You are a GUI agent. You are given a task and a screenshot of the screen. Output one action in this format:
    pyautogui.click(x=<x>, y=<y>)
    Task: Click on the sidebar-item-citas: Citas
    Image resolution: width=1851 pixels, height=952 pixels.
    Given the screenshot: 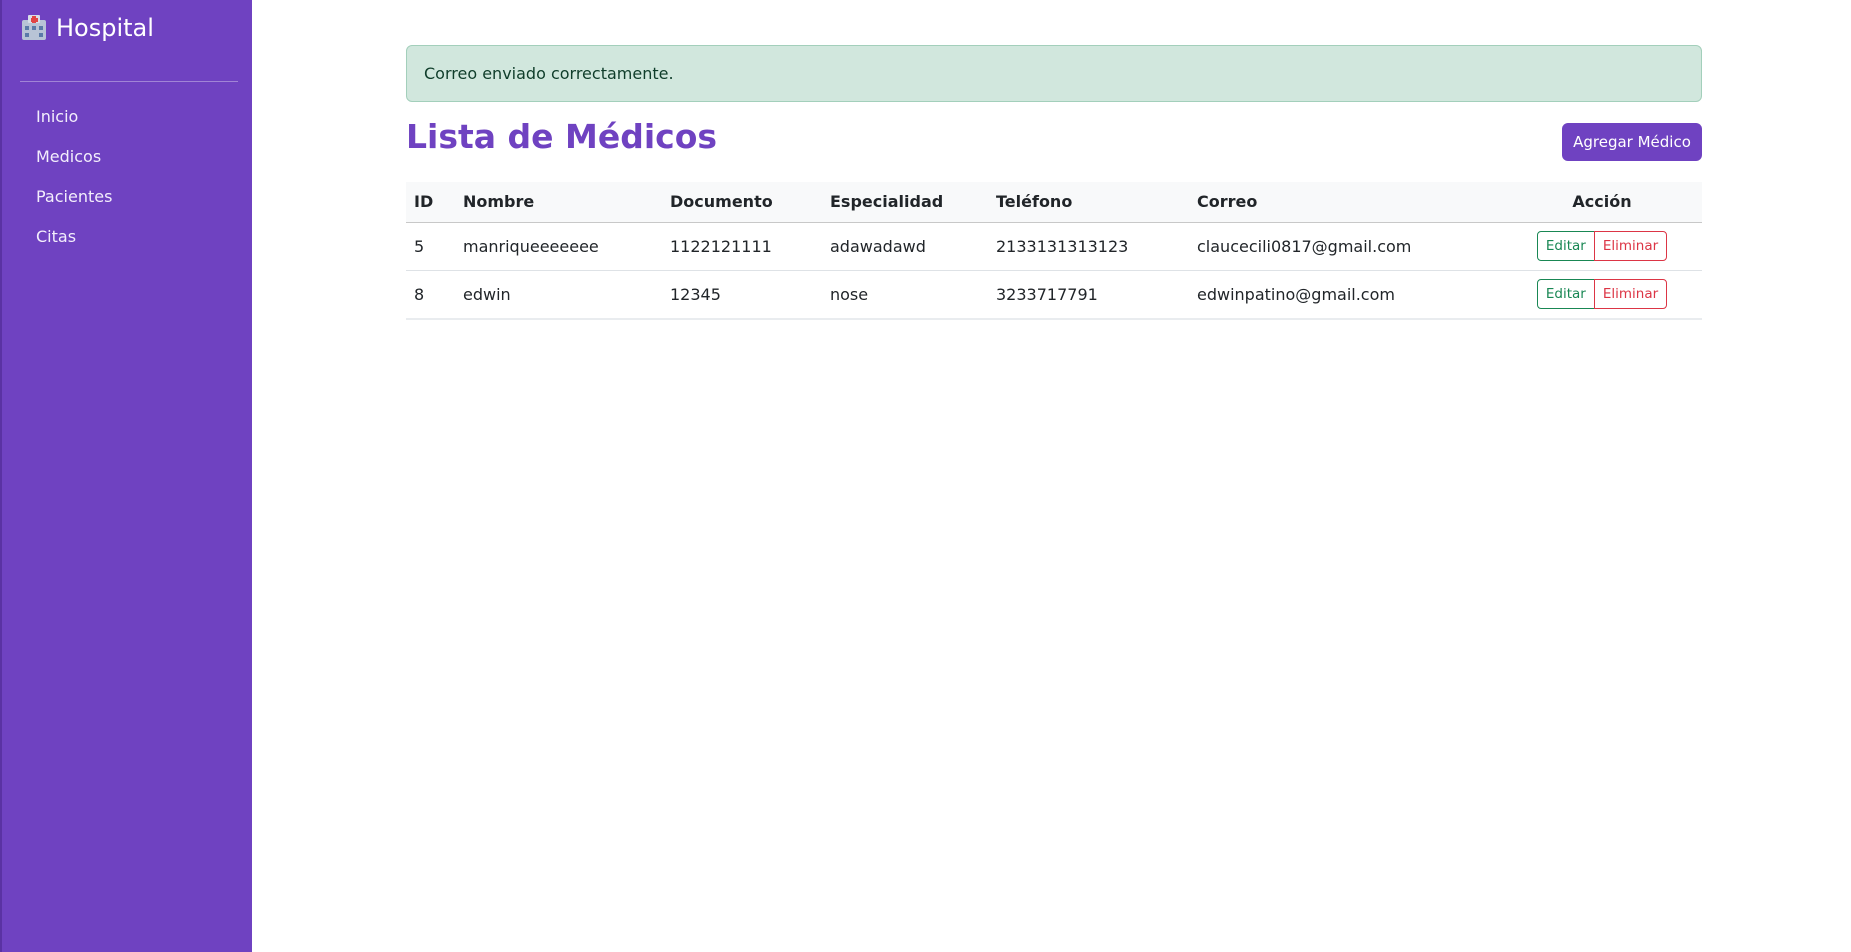 What is the action you would take?
    pyautogui.click(x=74, y=244)
    